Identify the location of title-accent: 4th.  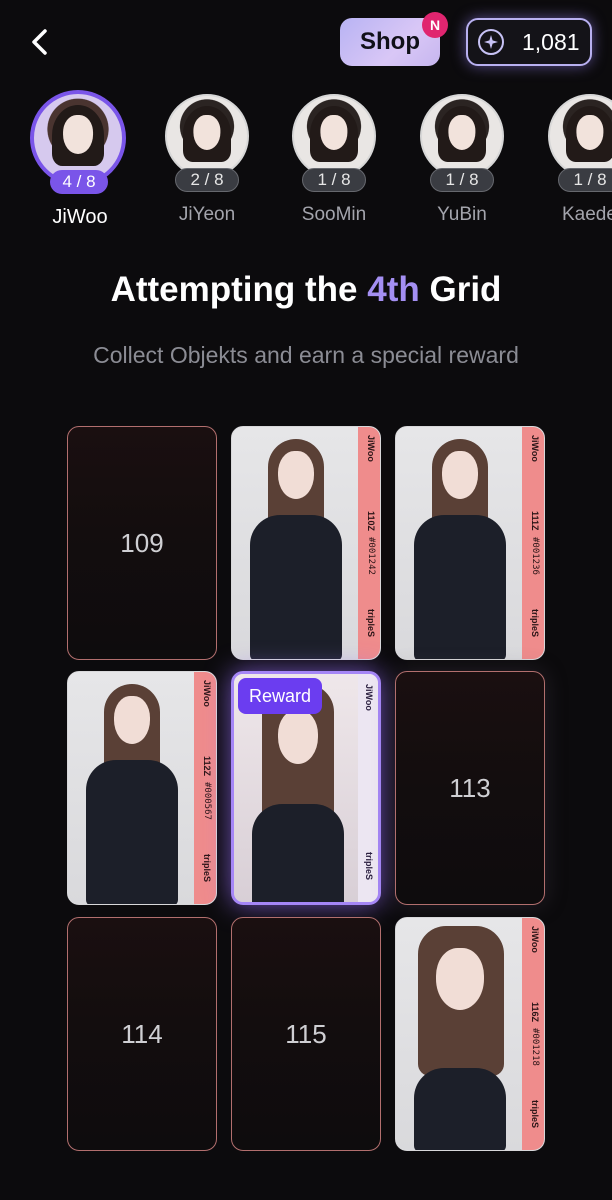
(393, 289).